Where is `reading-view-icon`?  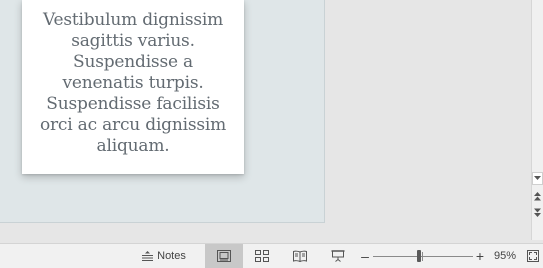 reading-view-icon is located at coordinates (300, 256).